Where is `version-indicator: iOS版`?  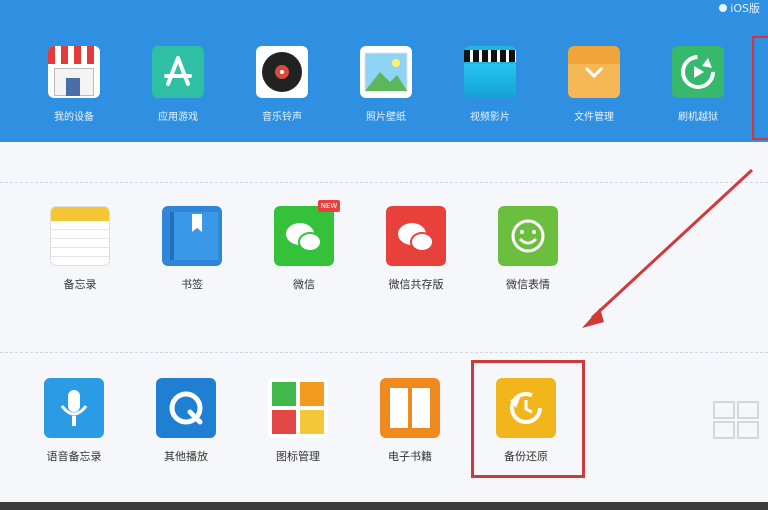 version-indicator: iOS版 is located at coordinates (739, 8).